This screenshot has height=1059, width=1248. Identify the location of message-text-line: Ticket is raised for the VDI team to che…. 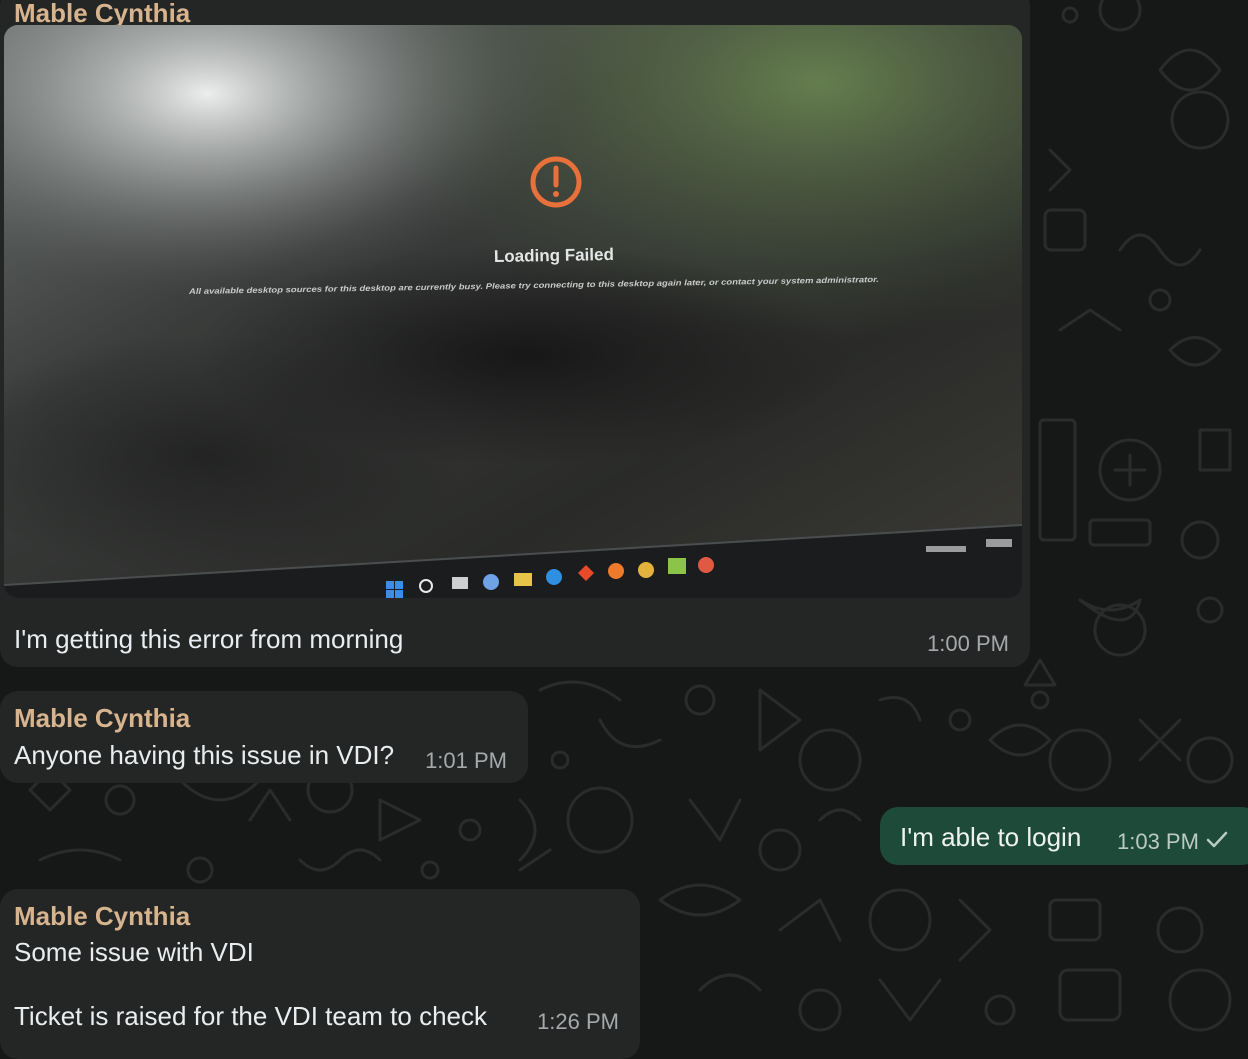
(250, 1016).